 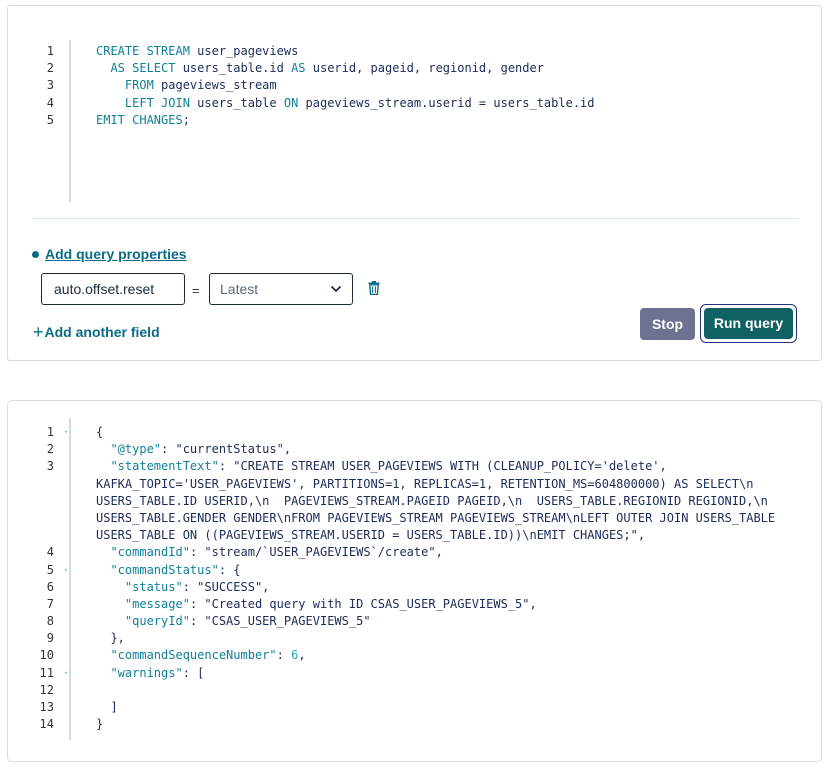 I want to click on code-line: "commandSequenceNumber": 6,, so click(x=435, y=655).